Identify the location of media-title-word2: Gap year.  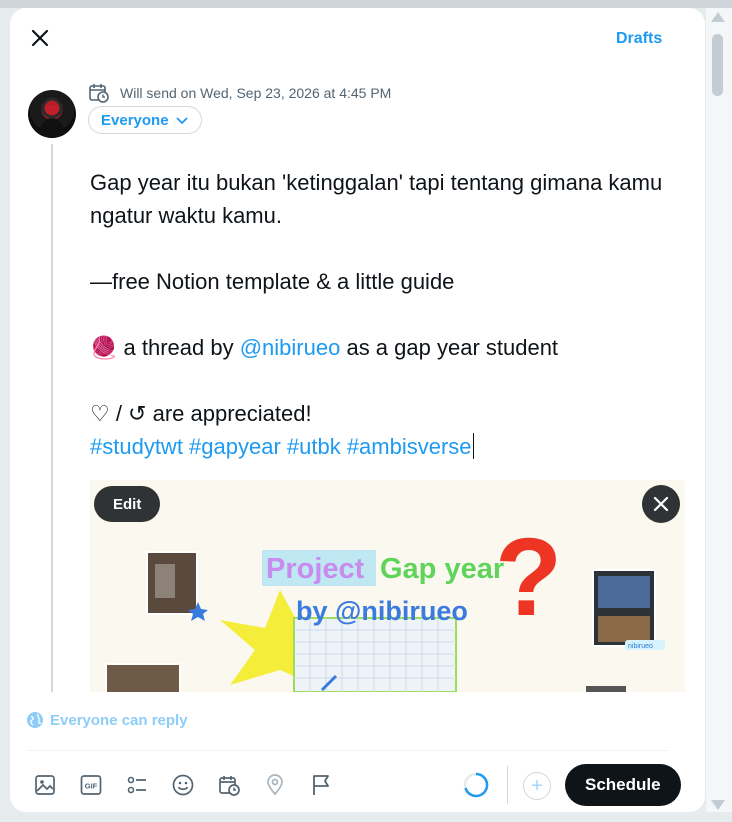
(442, 569).